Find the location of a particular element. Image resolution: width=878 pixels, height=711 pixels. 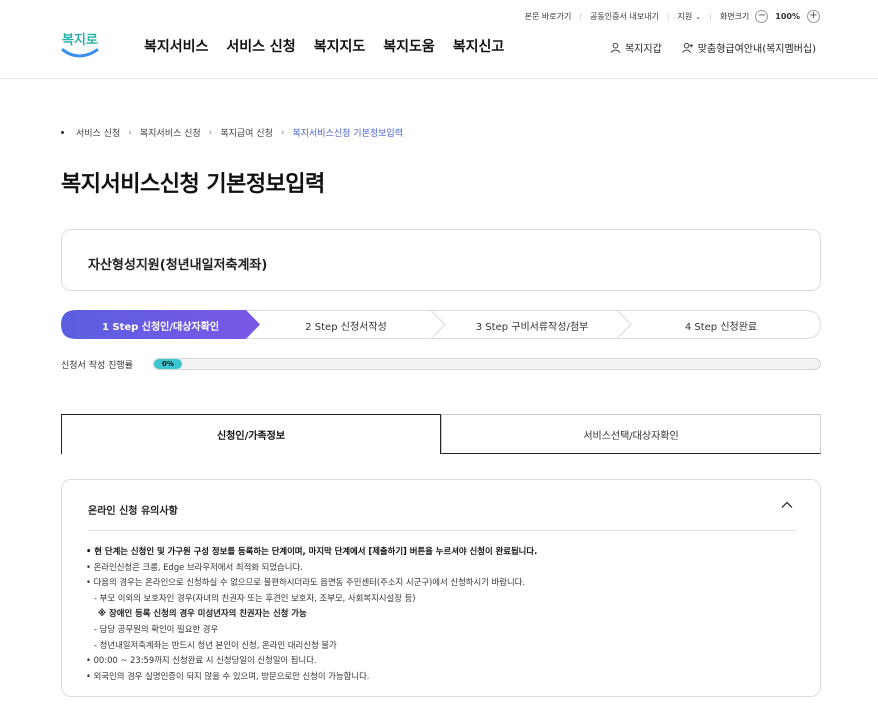

nav-item-welfare-service: 복지서비스 is located at coordinates (176, 46).